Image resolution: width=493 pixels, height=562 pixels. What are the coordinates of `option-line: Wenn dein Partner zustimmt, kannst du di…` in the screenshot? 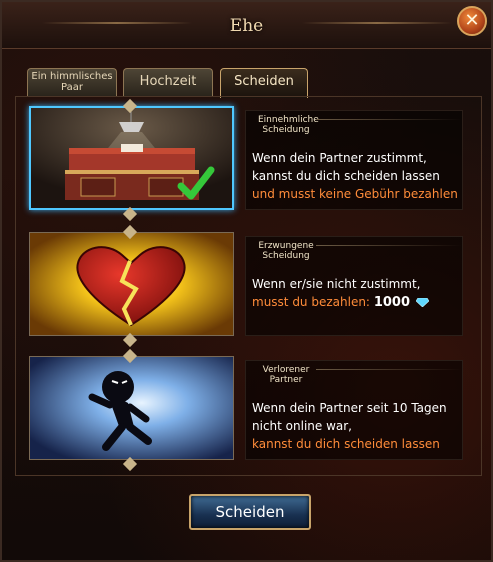 It's located at (346, 167).